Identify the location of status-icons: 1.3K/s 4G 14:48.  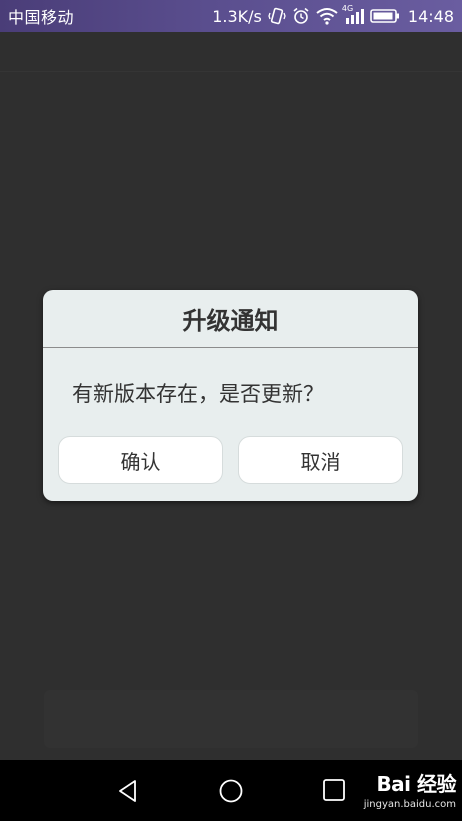
(333, 15).